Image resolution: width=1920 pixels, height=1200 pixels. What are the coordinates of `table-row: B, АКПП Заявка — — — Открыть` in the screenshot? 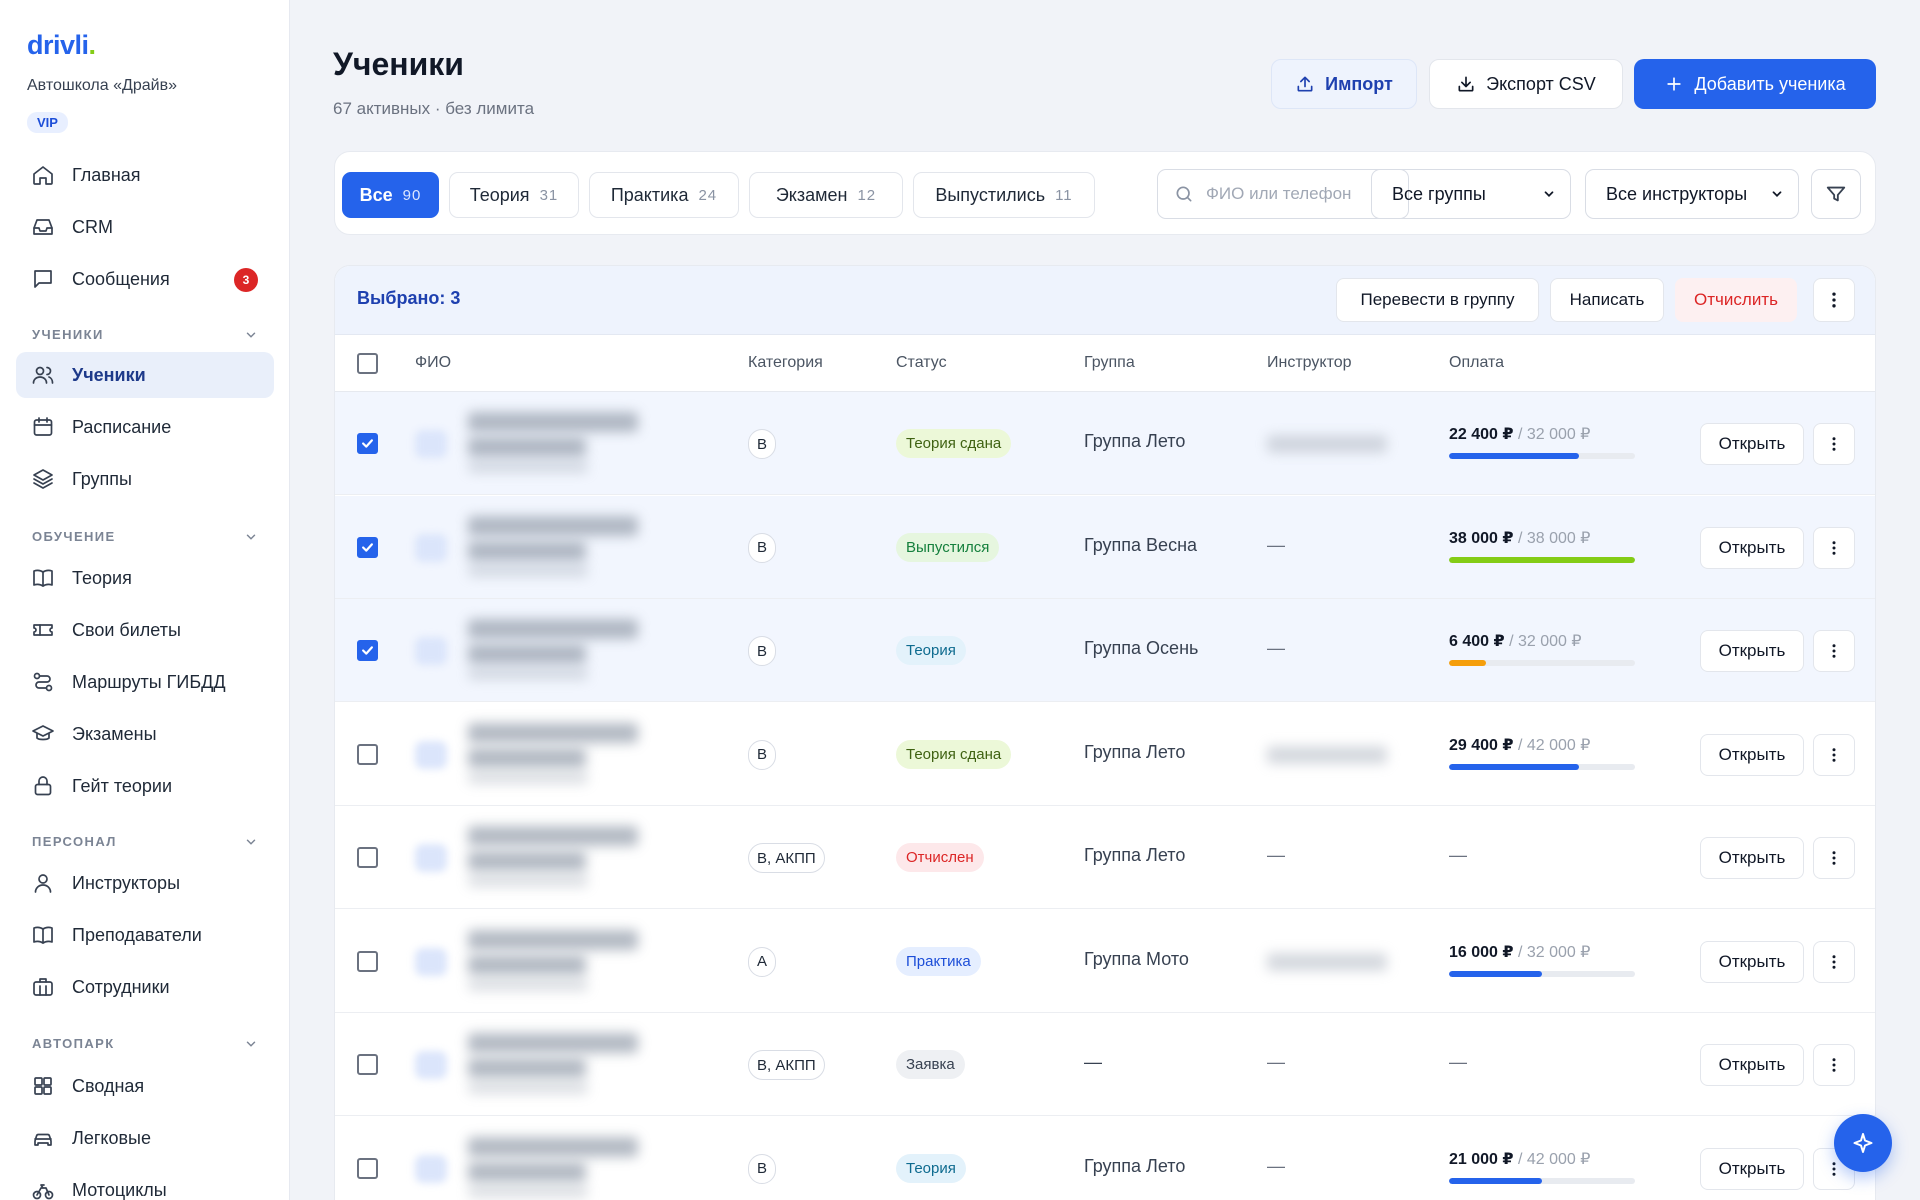 It's located at (1105, 1064).